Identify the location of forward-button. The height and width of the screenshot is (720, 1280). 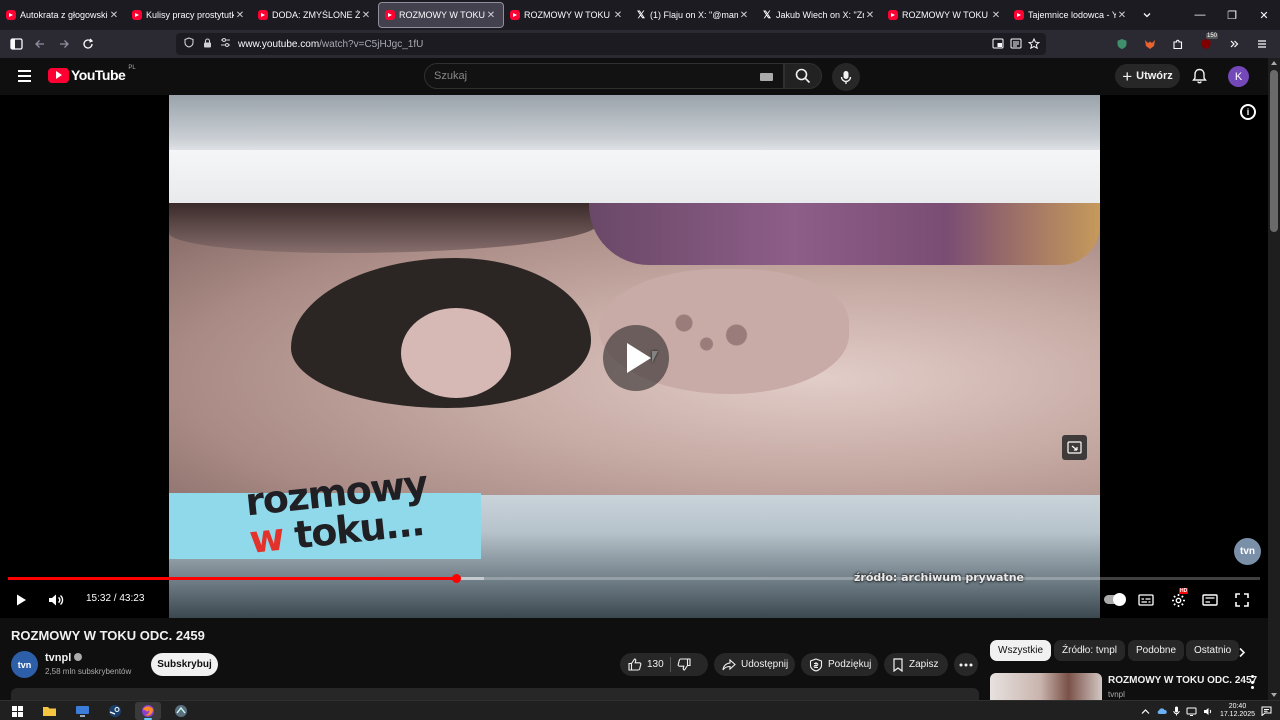
(64, 44).